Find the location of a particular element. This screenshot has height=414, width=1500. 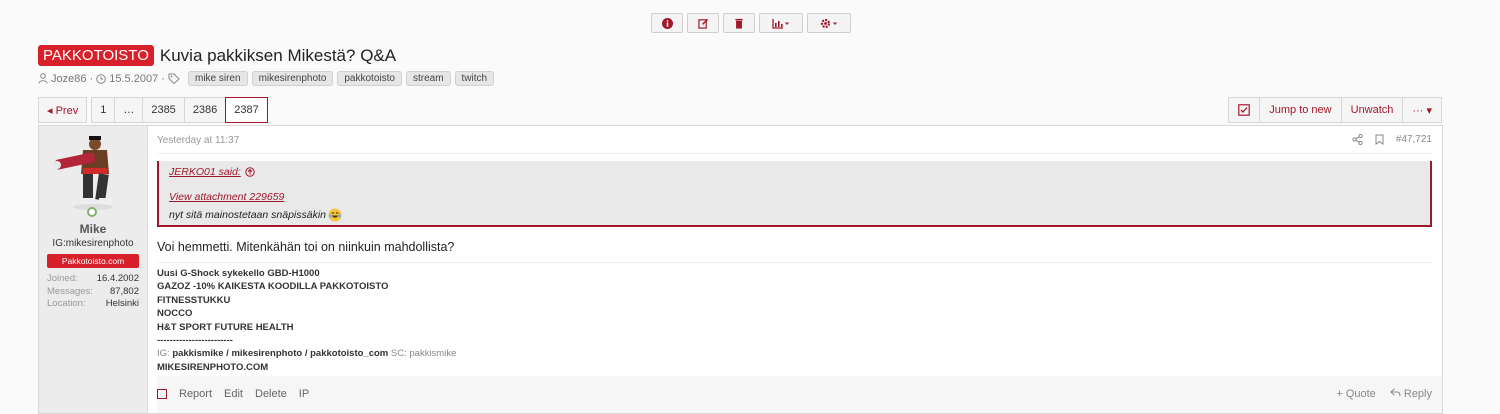

username: Mike is located at coordinates (93, 229).